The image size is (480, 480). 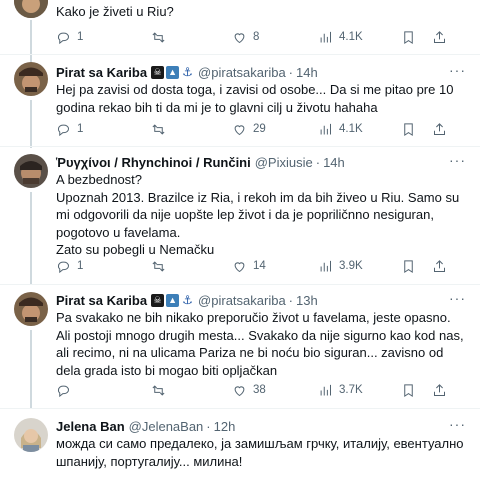 I want to click on view-count: 3.9K, so click(x=351, y=266).